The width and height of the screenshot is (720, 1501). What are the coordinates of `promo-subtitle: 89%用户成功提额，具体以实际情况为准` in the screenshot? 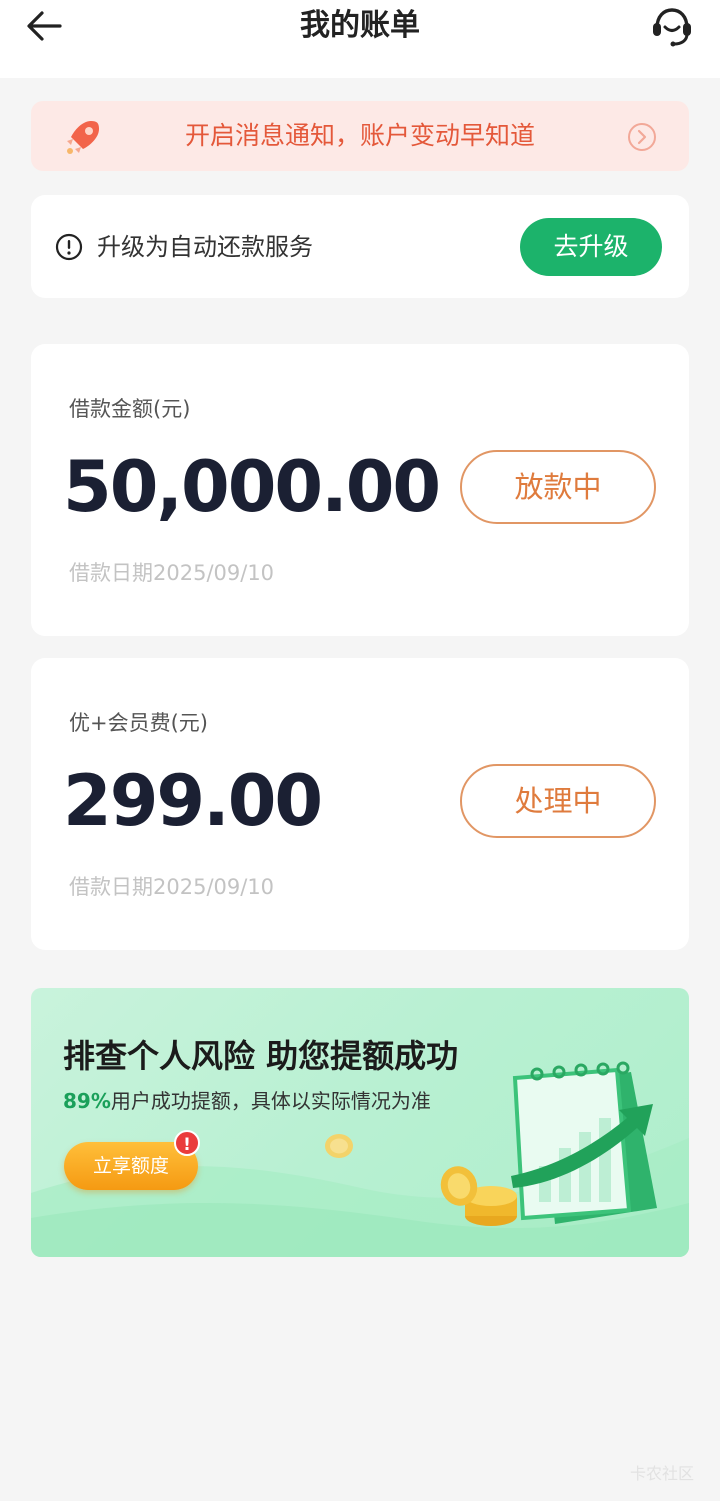 It's located at (247, 1101).